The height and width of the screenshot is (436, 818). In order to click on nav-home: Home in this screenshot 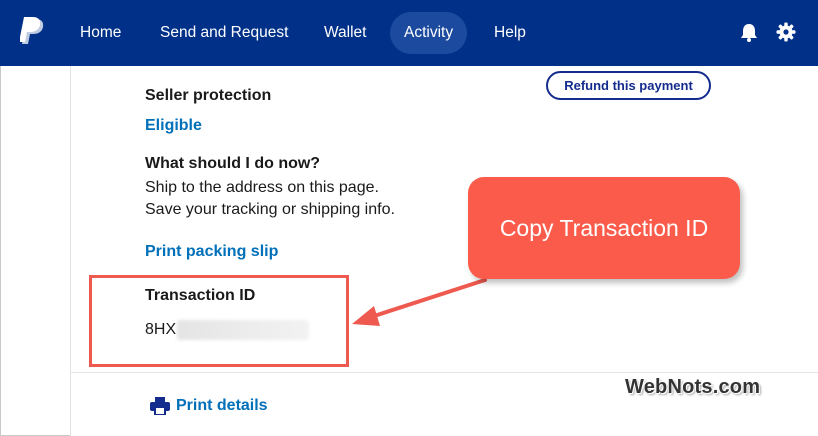, I will do `click(100, 33)`.